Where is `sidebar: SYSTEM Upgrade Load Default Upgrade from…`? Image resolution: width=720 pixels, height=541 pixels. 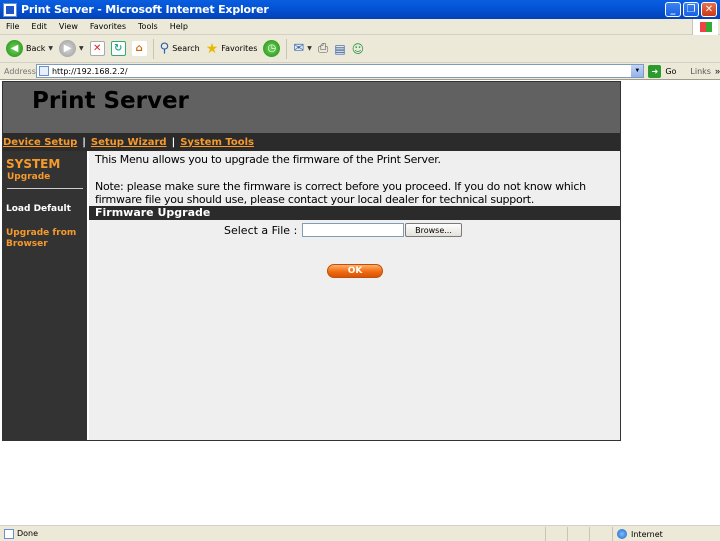
sidebar: SYSTEM Upgrade Load Default Upgrade from… is located at coordinates (45, 295).